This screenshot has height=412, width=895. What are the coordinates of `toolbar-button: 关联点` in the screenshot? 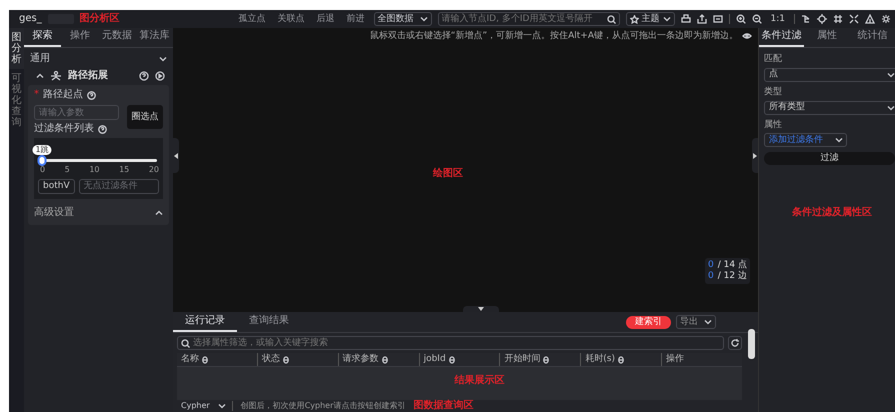 It's located at (291, 19).